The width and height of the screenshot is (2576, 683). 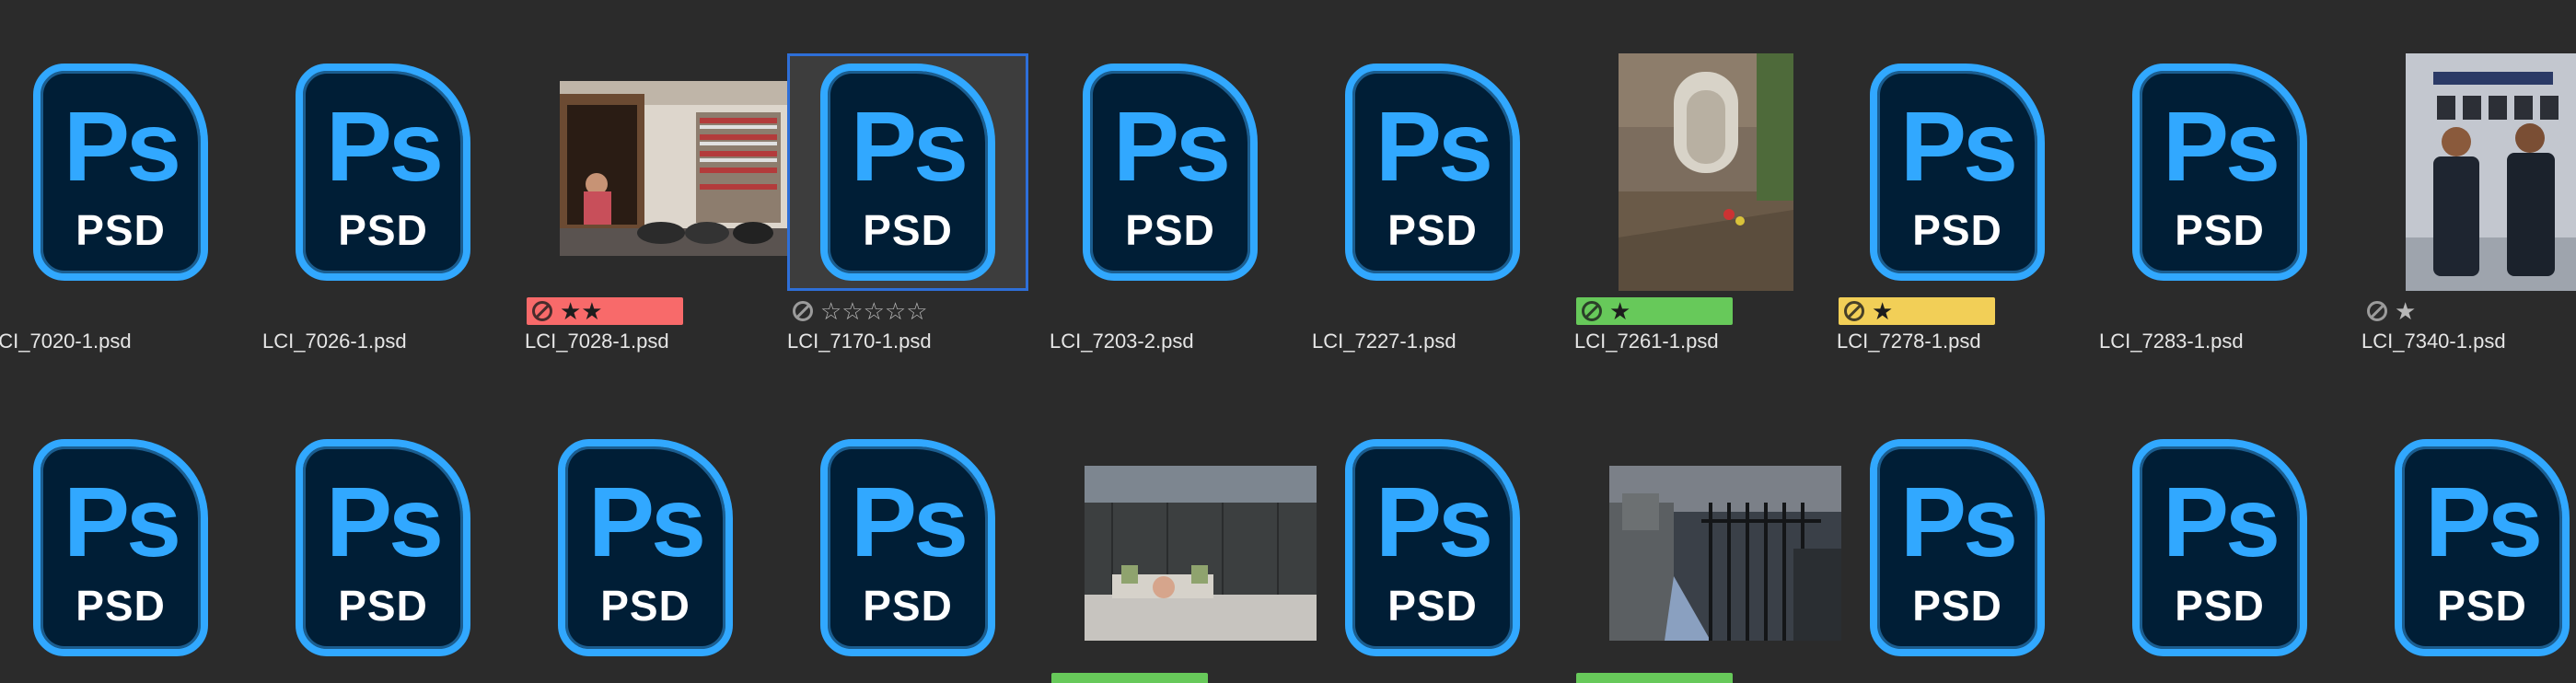 I want to click on thumbnail-cell: Ps PSD LCI_7020-1.psd, so click(x=131, y=176).